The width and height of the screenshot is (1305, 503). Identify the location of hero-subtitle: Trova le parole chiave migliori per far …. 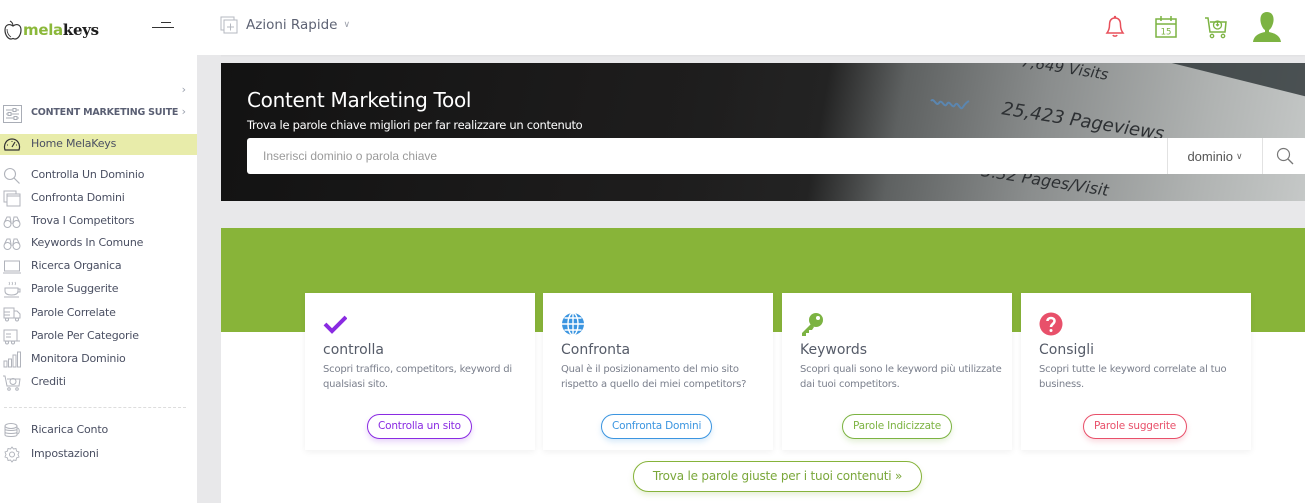
(415, 125).